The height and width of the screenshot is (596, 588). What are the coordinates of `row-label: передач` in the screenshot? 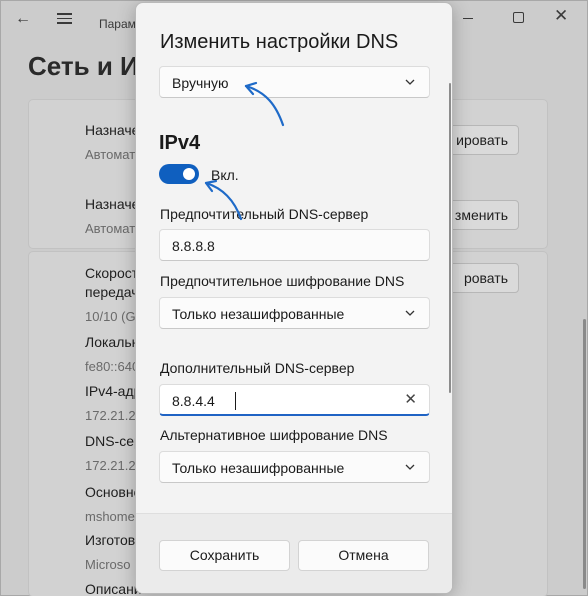 It's located at (112, 292).